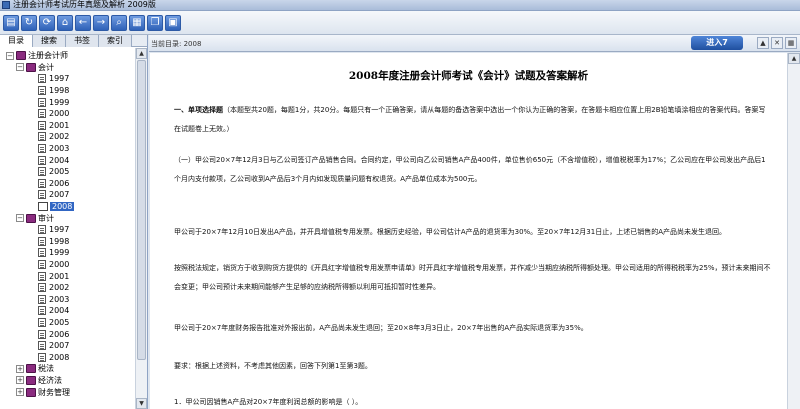 This screenshot has height=409, width=800. Describe the element at coordinates (141, 403) in the screenshot. I see `scroll-down-icon: ▼` at that location.